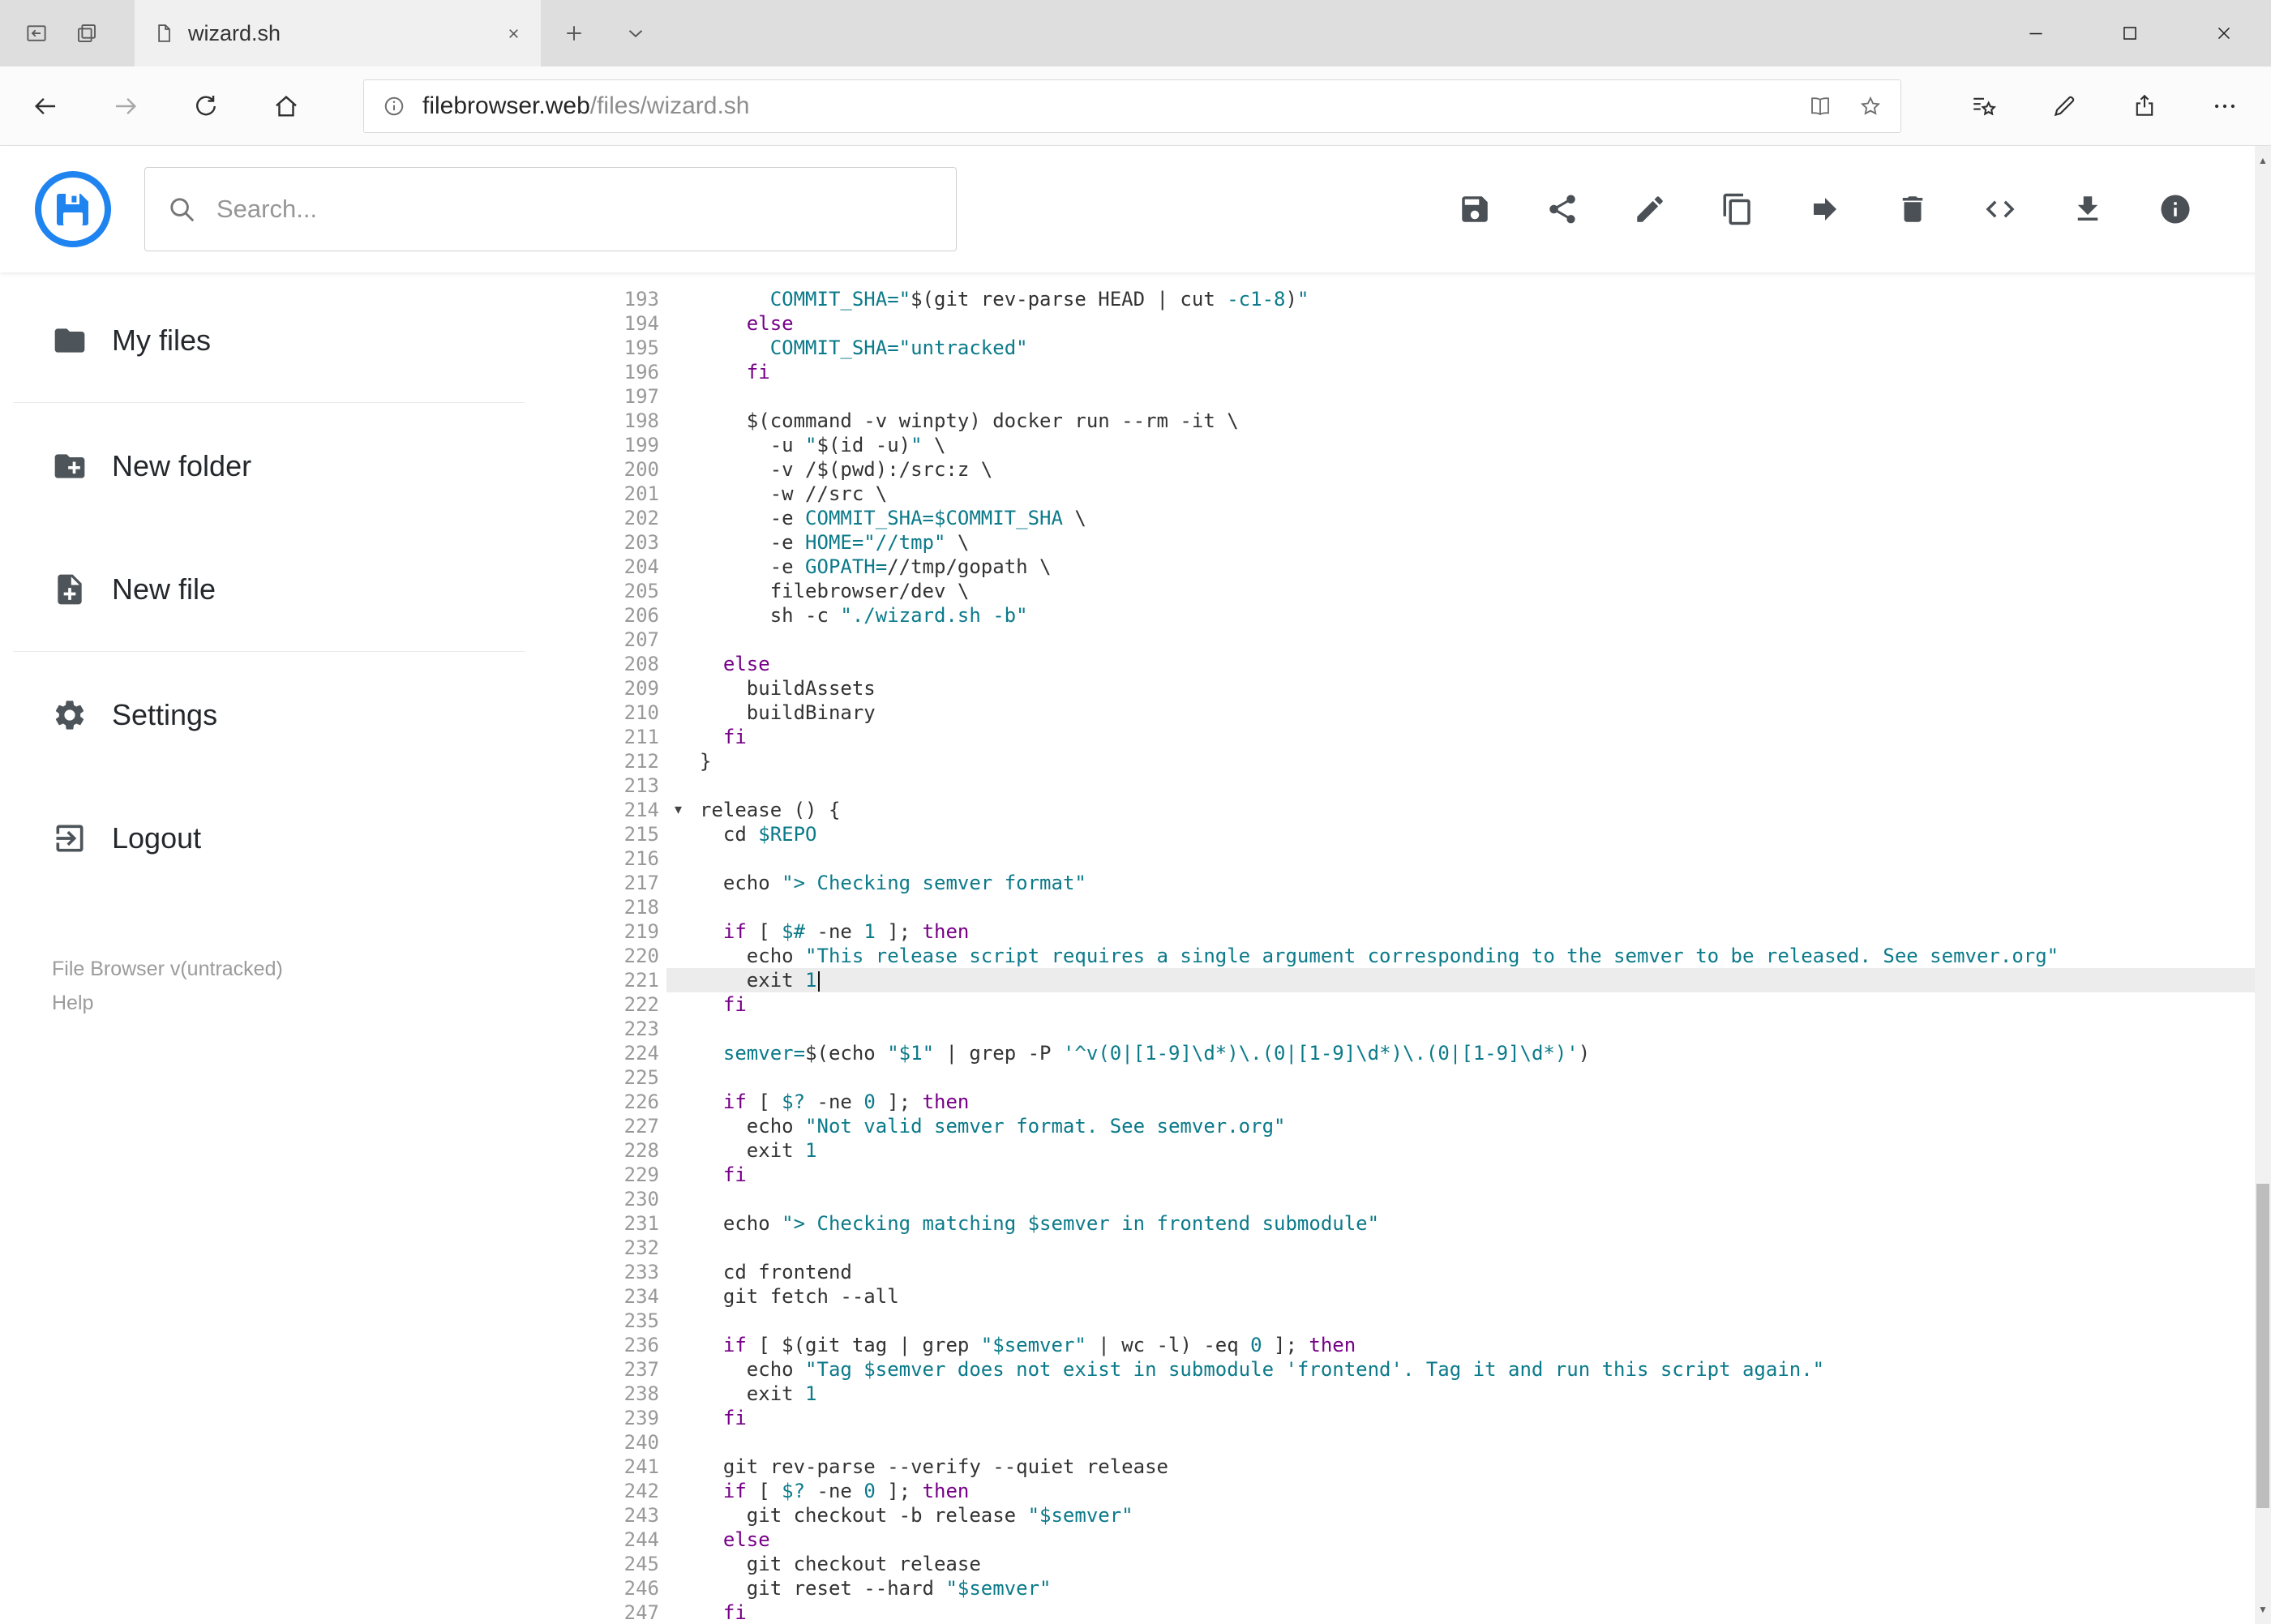  Describe the element at coordinates (1422, 932) in the screenshot. I see `code-line: 219 if [ $# -ne 1 ]; then` at that location.